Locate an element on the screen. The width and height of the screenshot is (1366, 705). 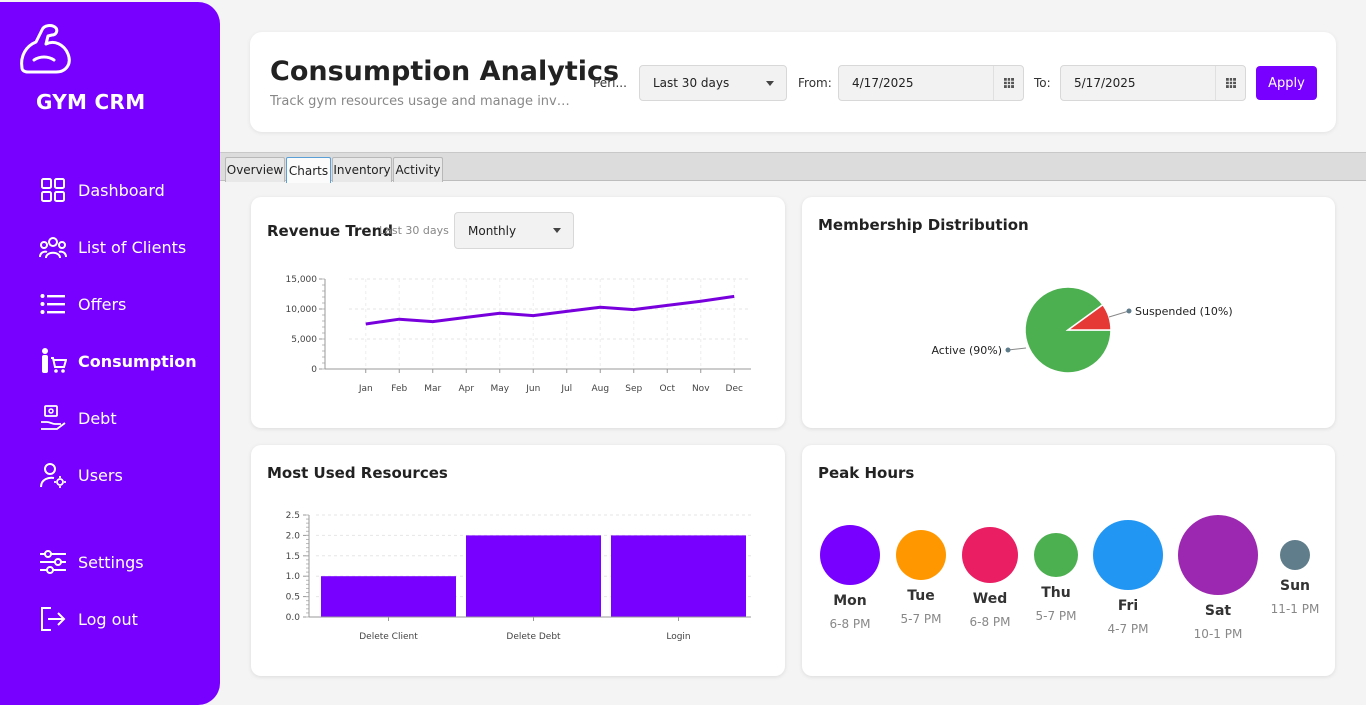
sidebar-item-label: Offers is located at coordinates (102, 304).